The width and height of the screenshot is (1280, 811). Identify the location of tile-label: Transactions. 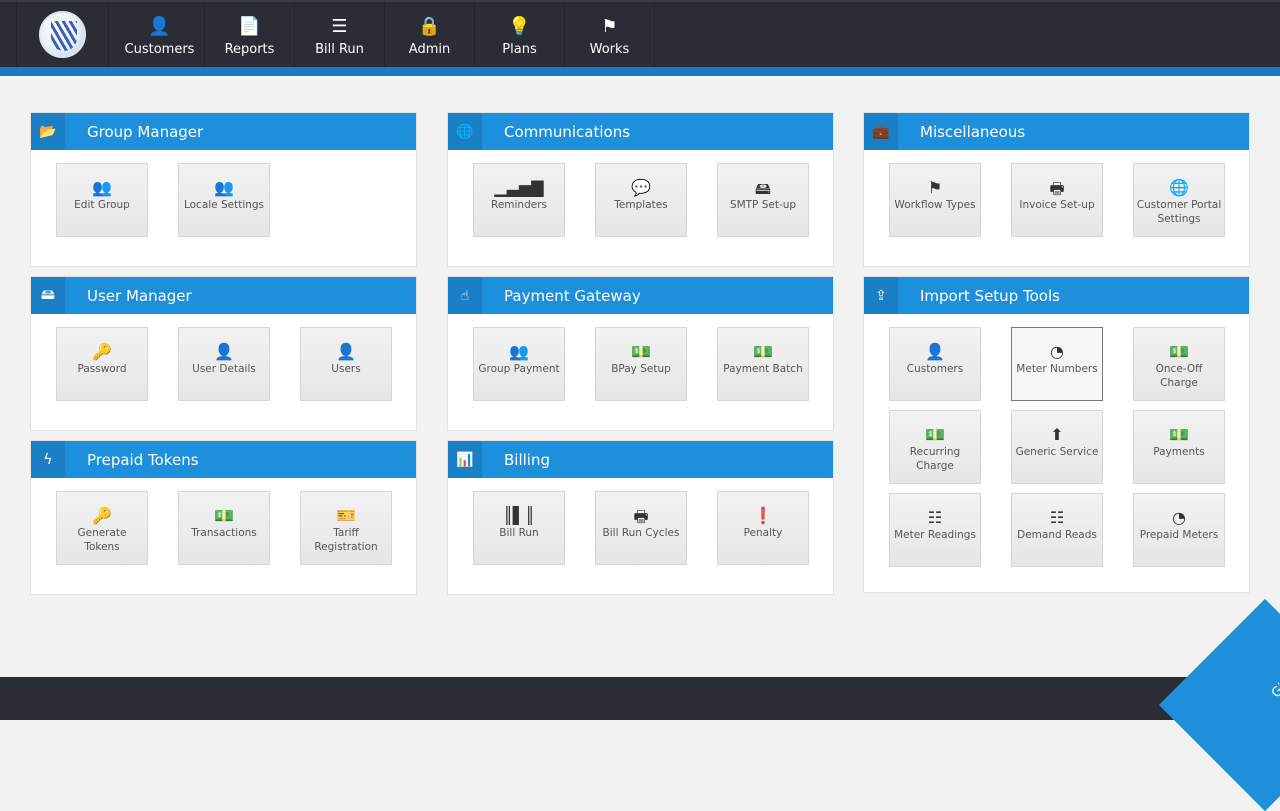
(224, 533).